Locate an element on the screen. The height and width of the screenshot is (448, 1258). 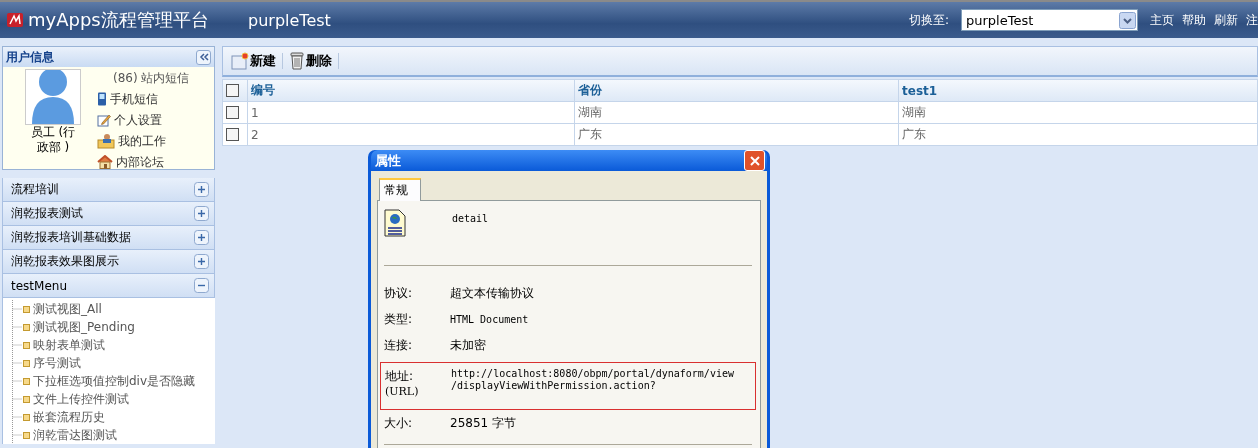
web-document-icon is located at coordinates (395, 223).